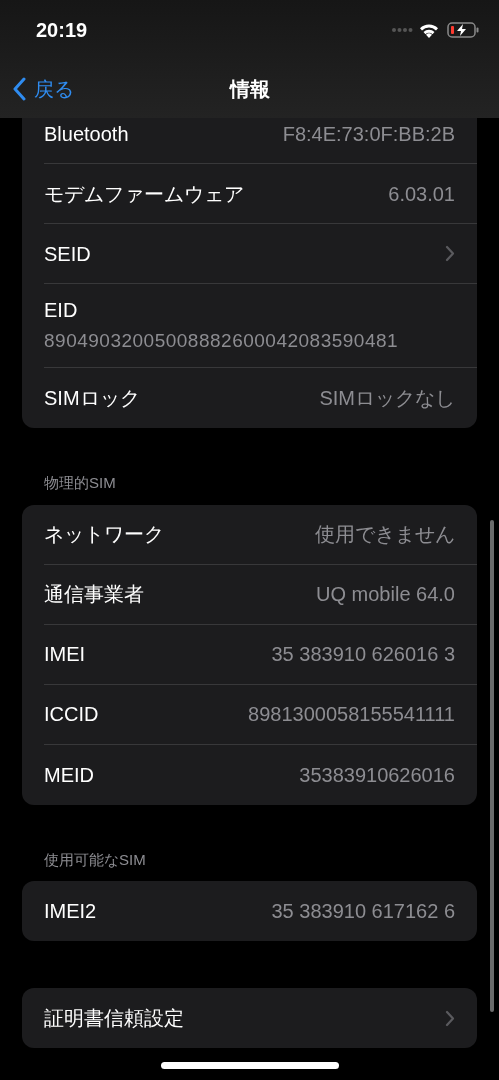 The height and width of the screenshot is (1080, 499). I want to click on wifi-icon, so click(429, 30).